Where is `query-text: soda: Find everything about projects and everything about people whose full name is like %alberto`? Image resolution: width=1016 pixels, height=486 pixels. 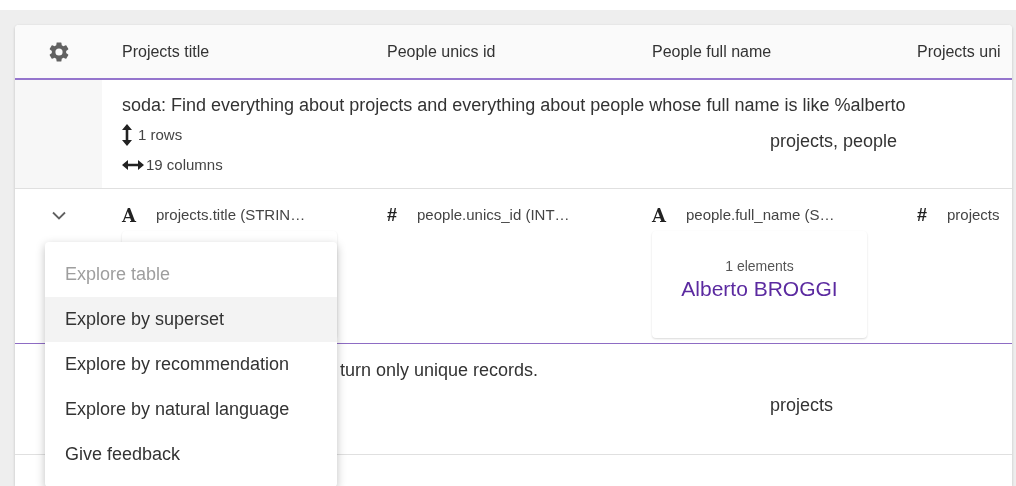 query-text: soda: Find everything about projects and everything about people whose full name is like %alberto is located at coordinates (514, 105).